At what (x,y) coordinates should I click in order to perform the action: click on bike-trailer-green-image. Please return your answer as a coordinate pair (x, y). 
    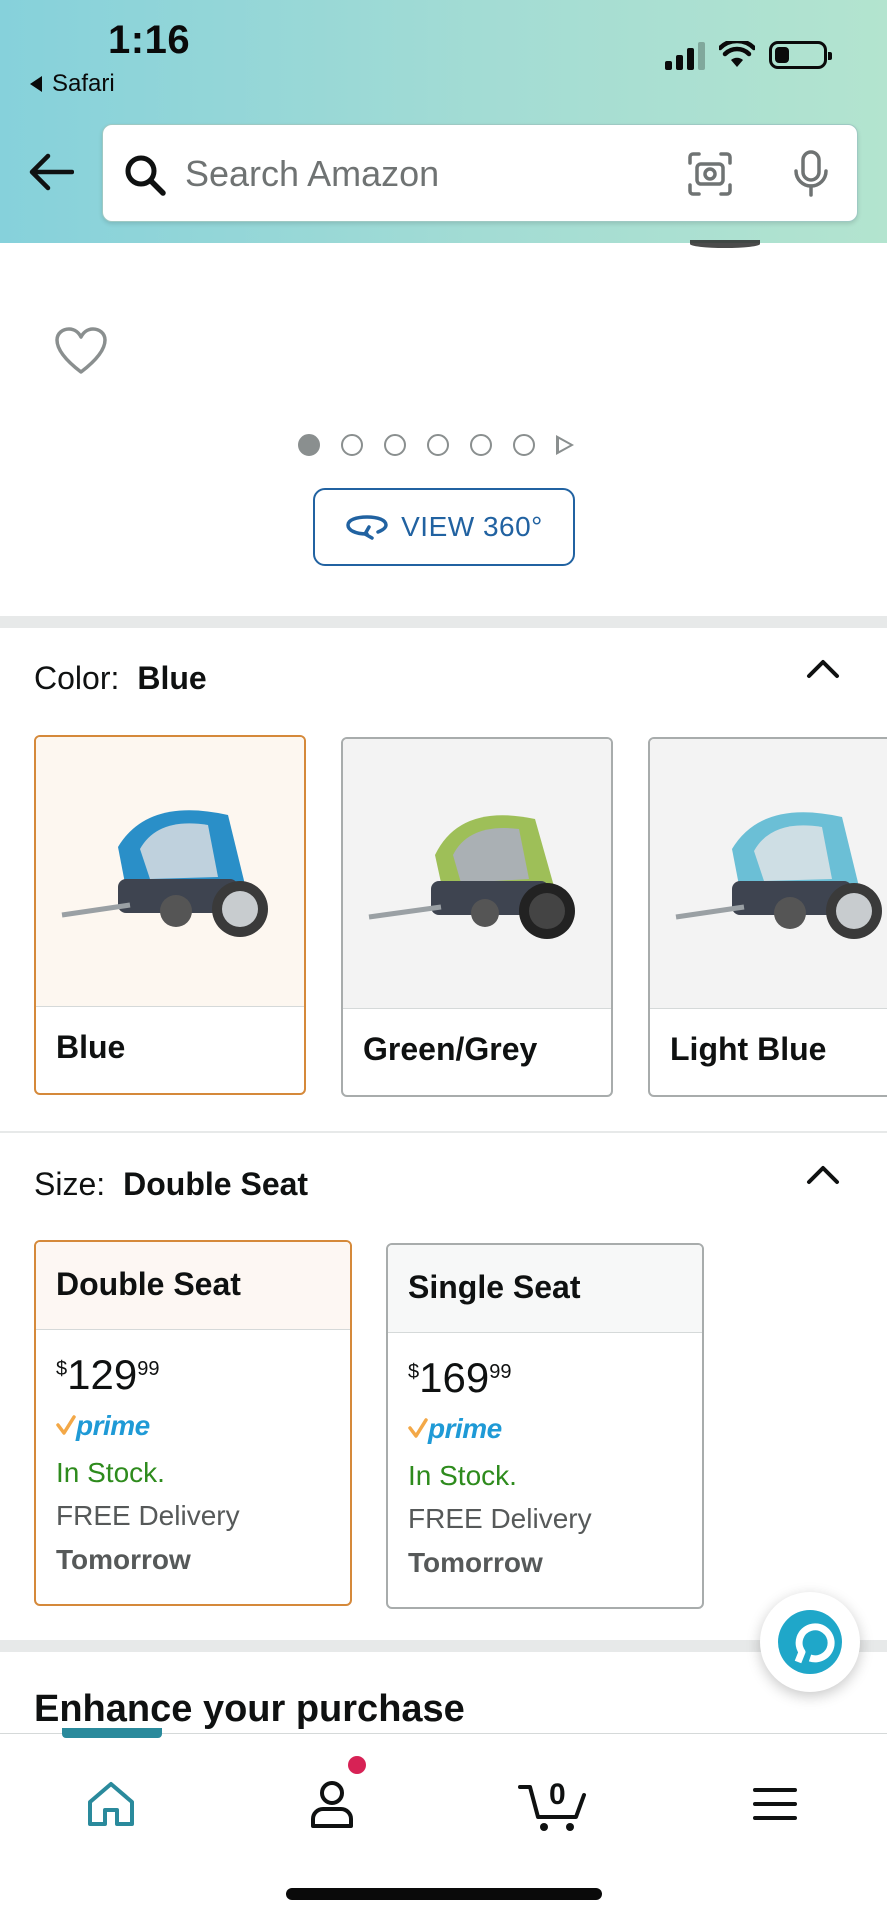
    Looking at the image, I should click on (471, 877).